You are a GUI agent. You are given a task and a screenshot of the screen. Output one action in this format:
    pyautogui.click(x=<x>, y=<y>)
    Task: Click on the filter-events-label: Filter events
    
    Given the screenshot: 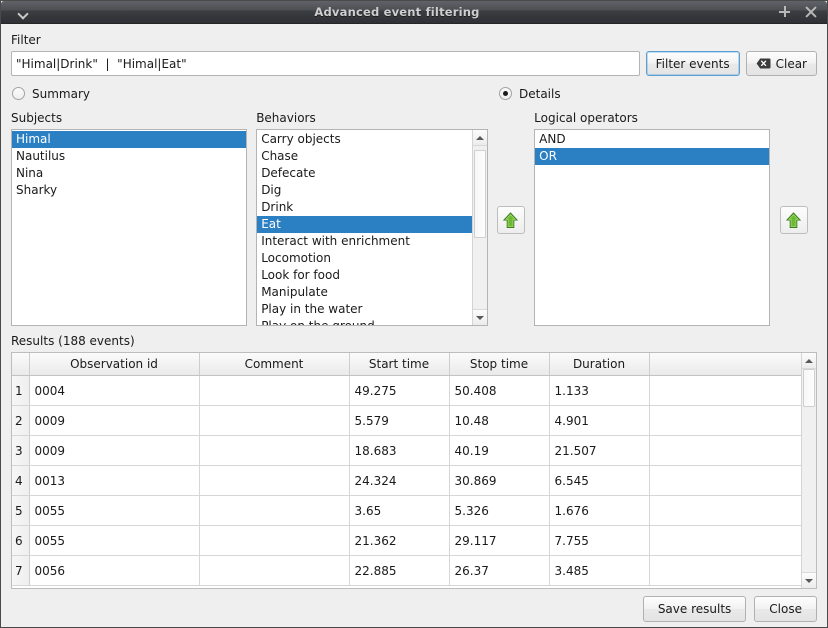 What is the action you would take?
    pyautogui.click(x=692, y=63)
    